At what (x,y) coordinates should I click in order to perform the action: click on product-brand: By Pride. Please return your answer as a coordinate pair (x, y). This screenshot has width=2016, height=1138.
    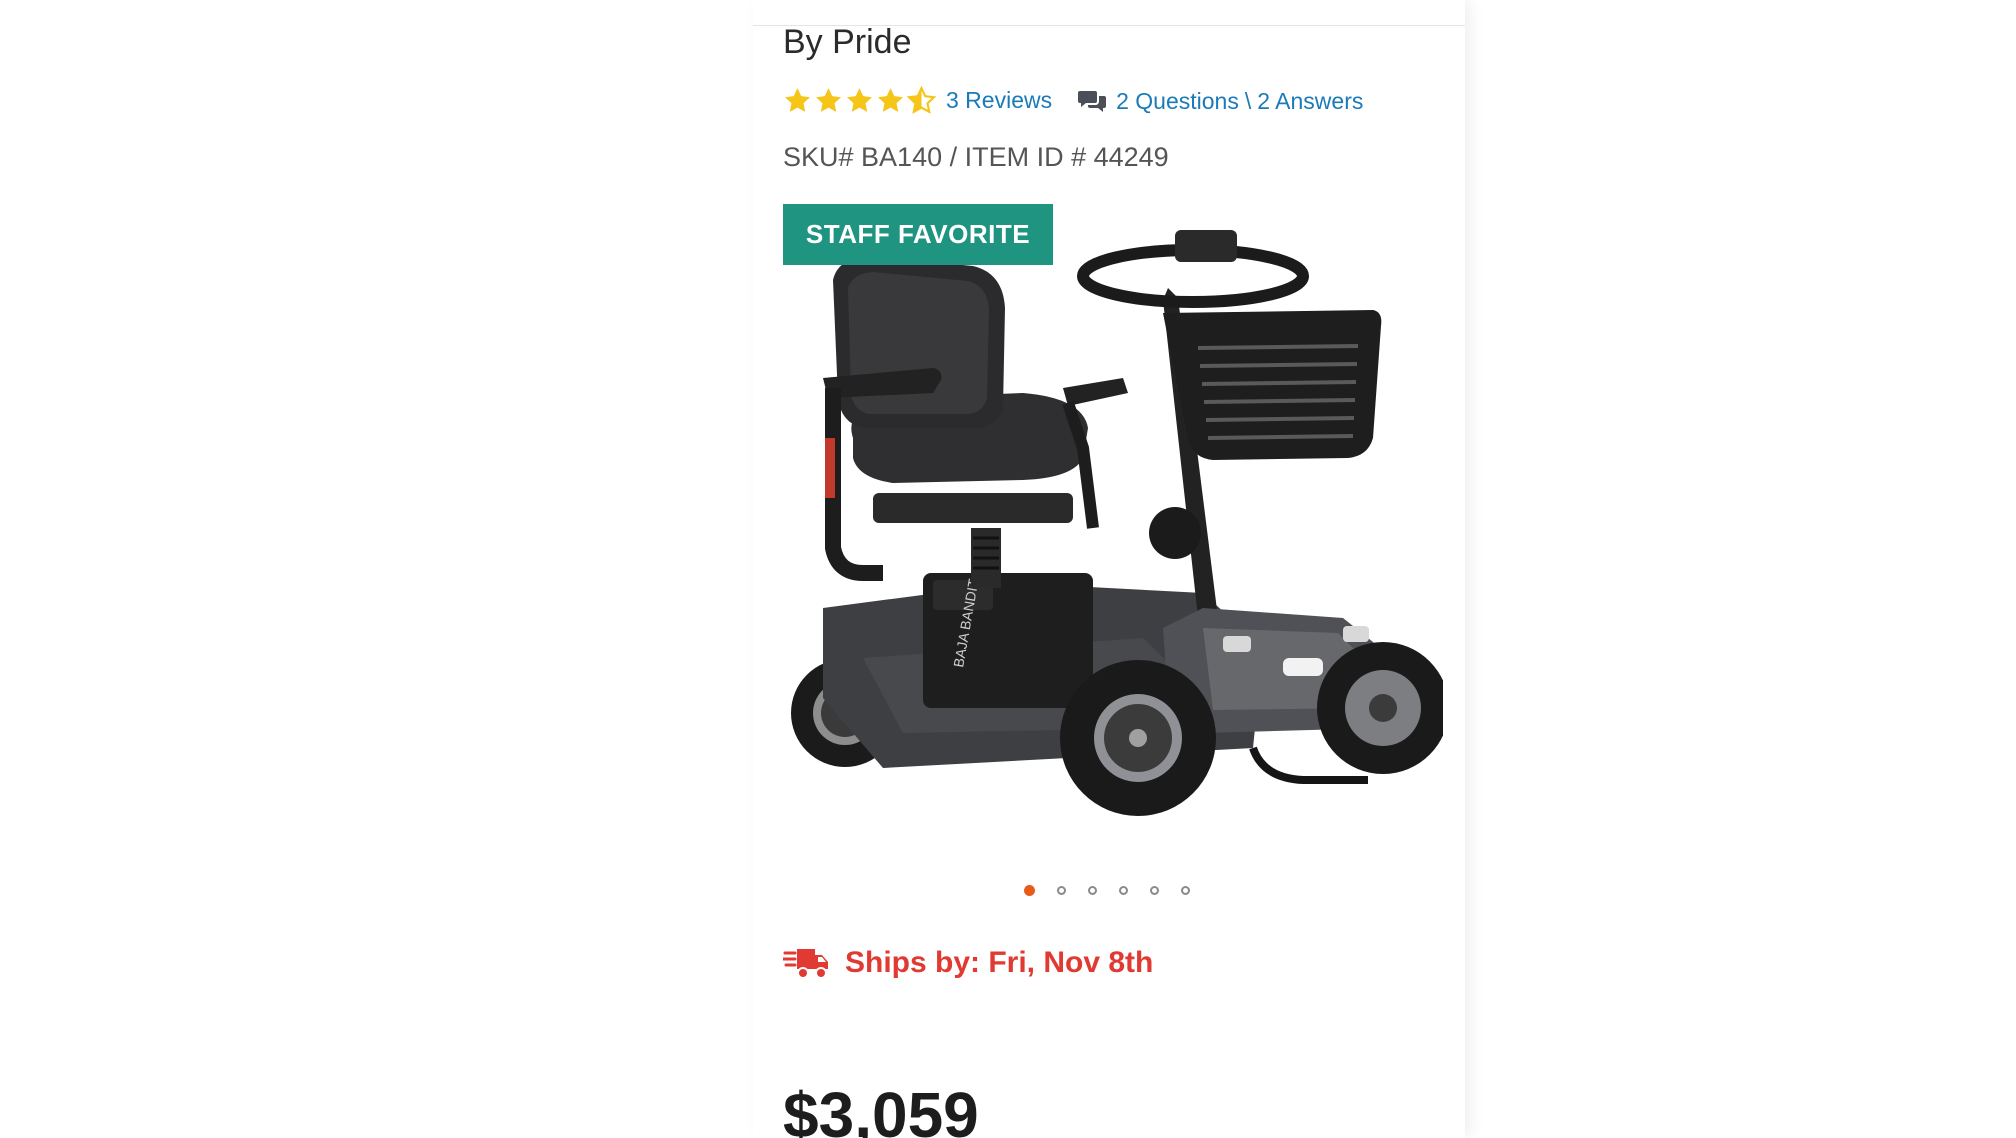
    Looking at the image, I should click on (847, 42).